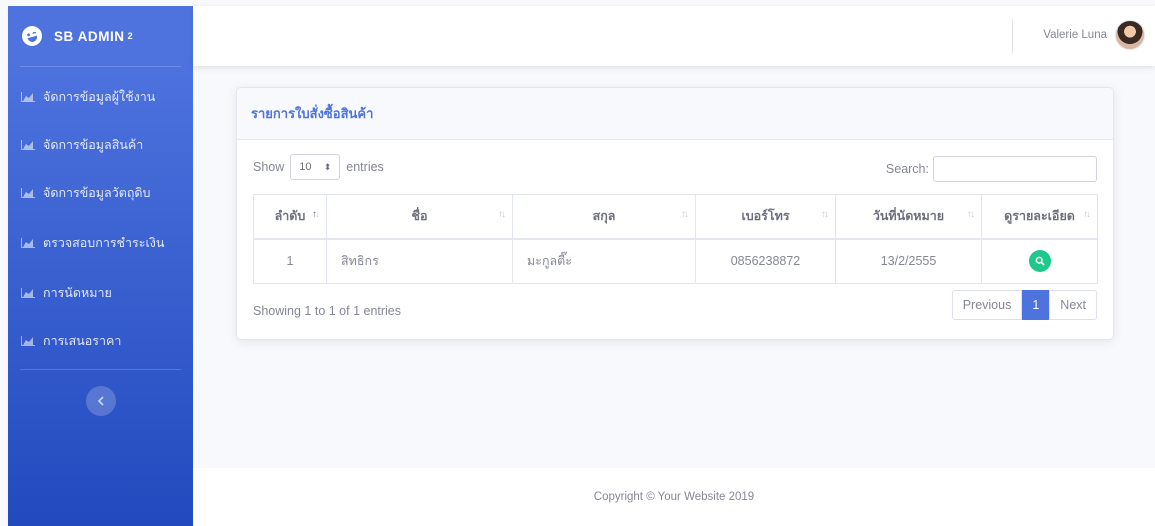  Describe the element at coordinates (675, 161) in the screenshot. I see `table-controls: Show 10 ⬍ entries Search:` at that location.